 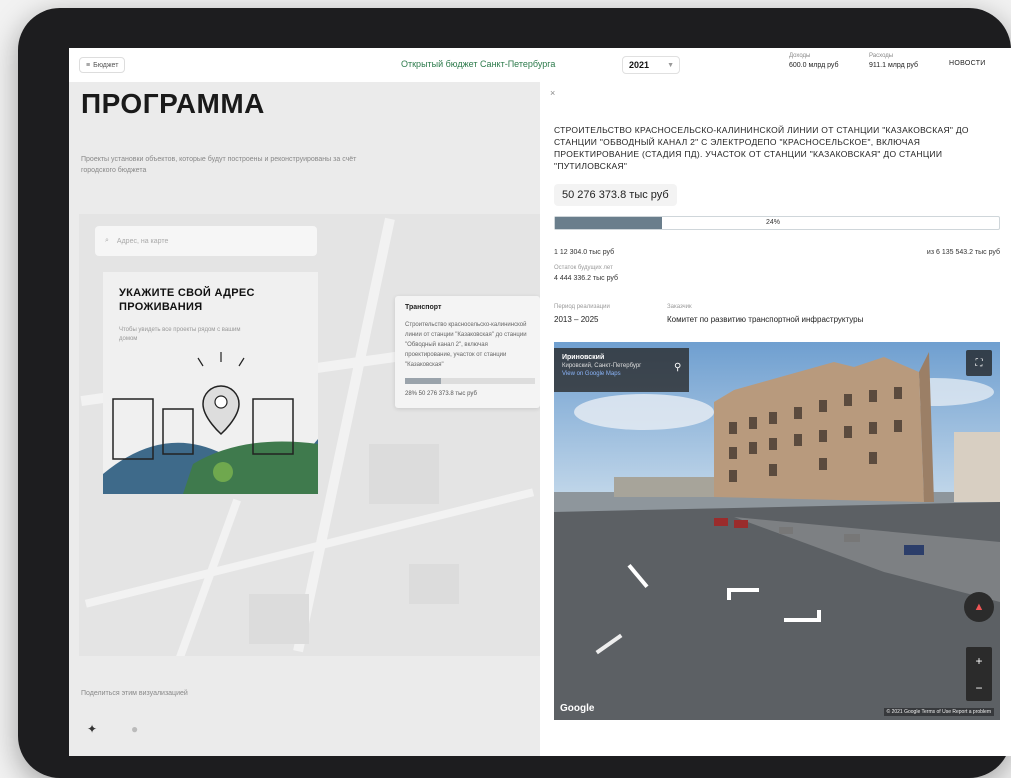 I want to click on customer-label: Заказчик, so click(x=679, y=307).